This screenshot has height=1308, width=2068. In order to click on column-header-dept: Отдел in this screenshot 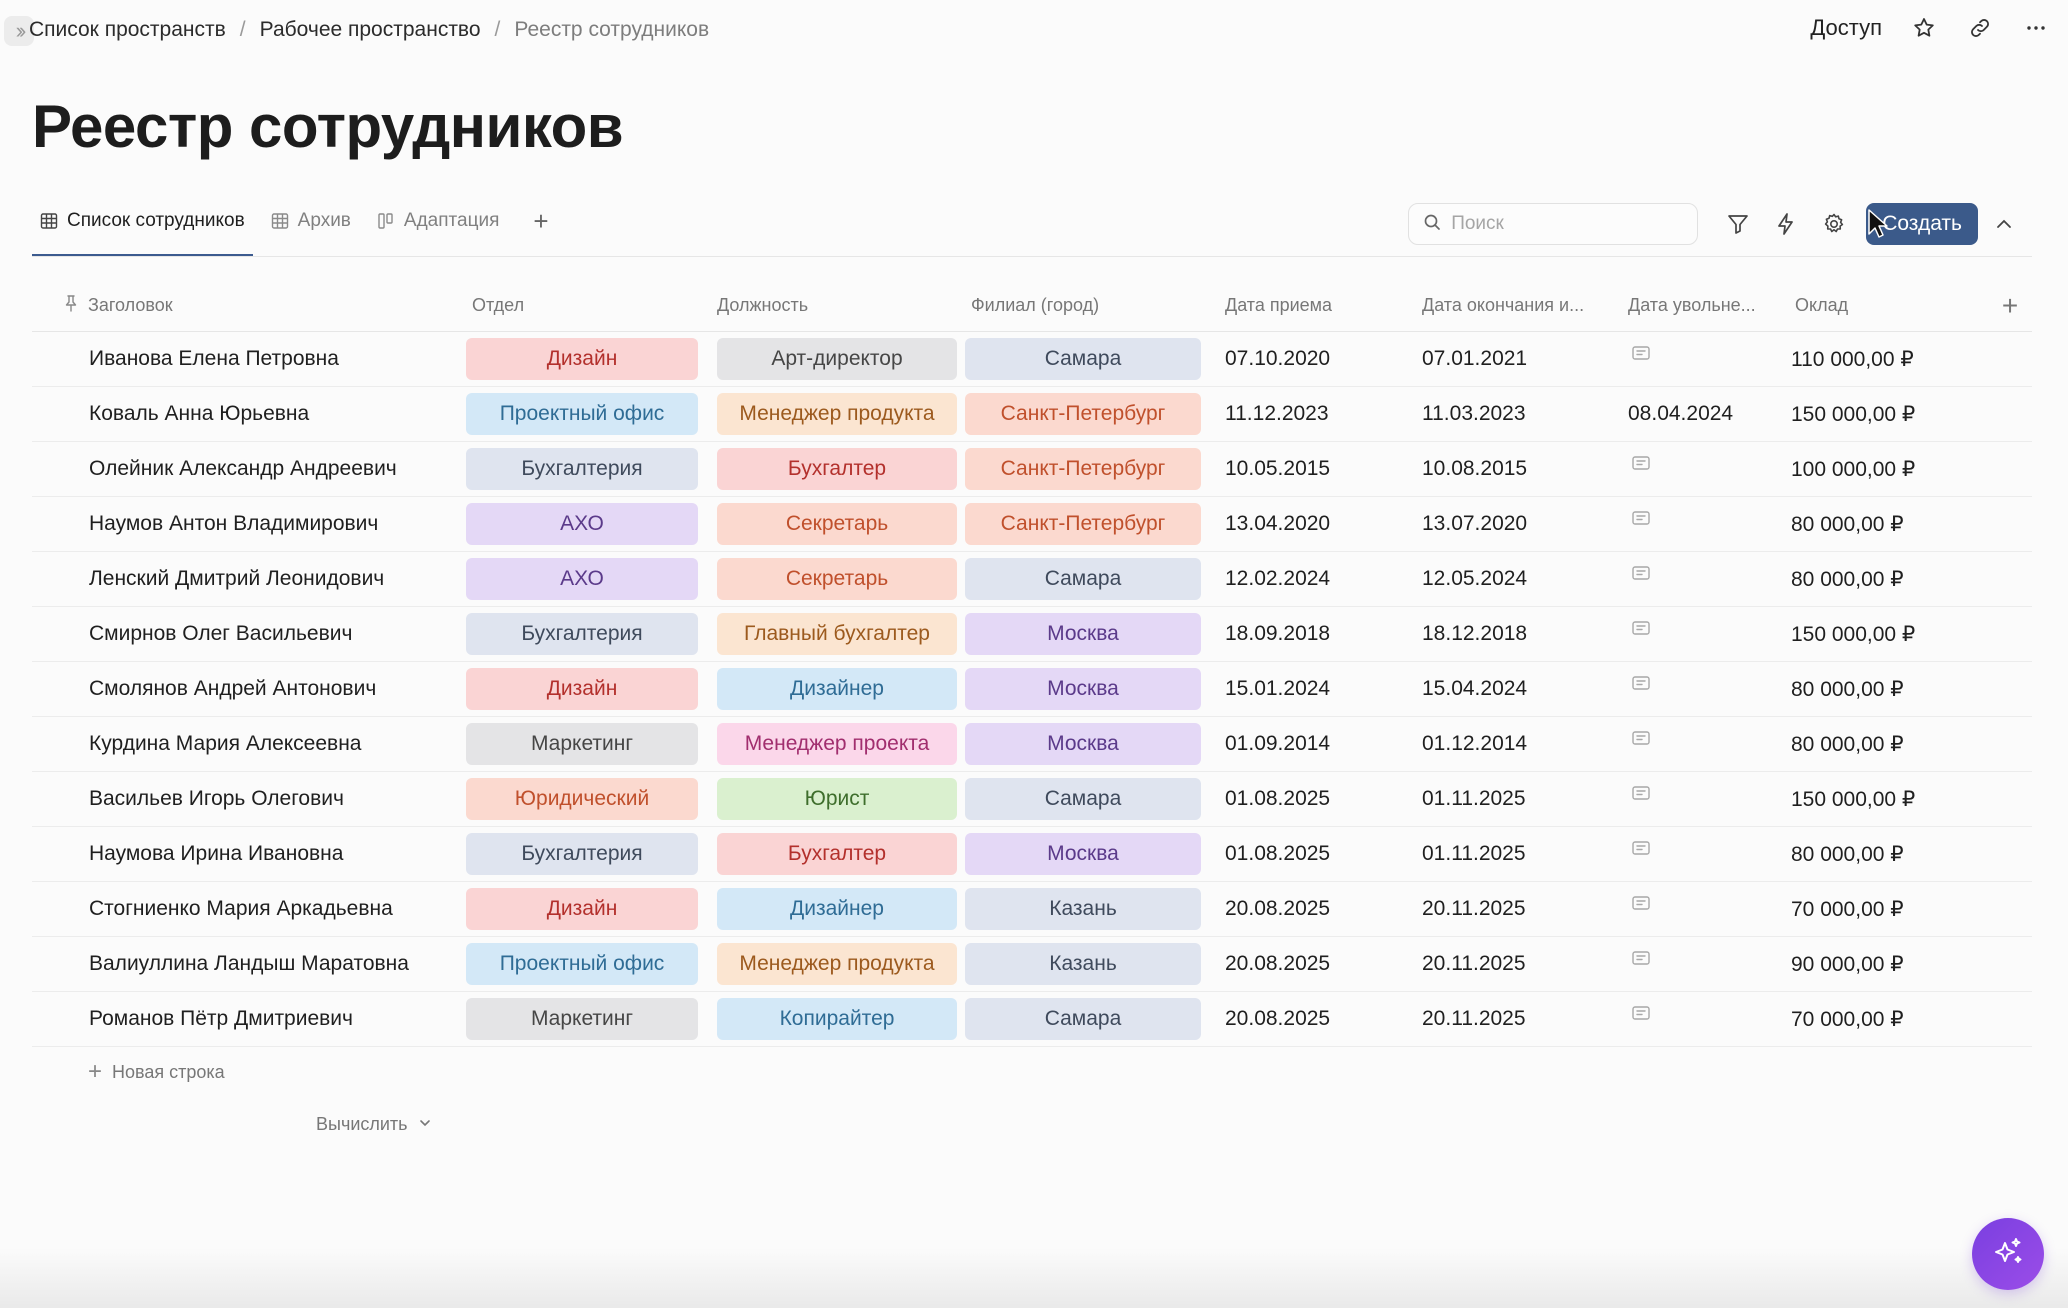, I will do `click(586, 305)`.